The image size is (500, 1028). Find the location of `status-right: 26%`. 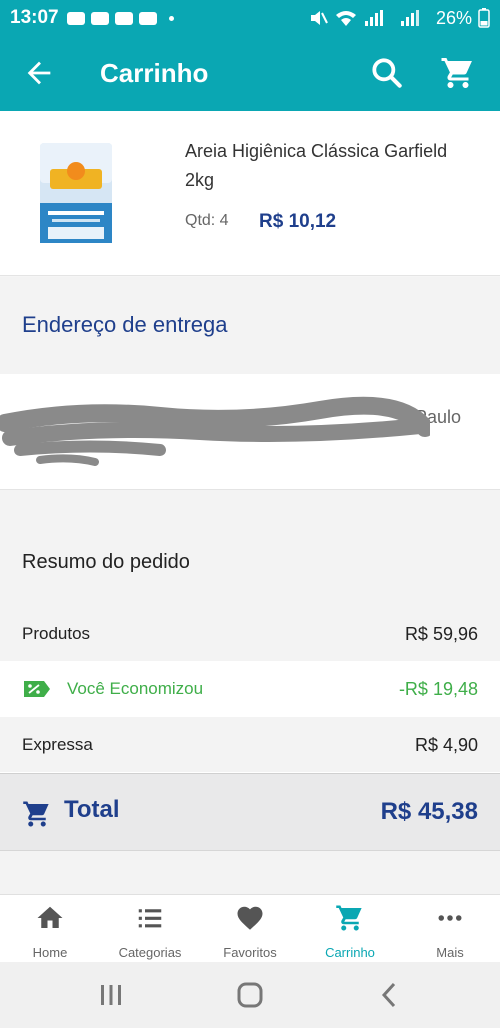

status-right: 26% is located at coordinates (399, 18).